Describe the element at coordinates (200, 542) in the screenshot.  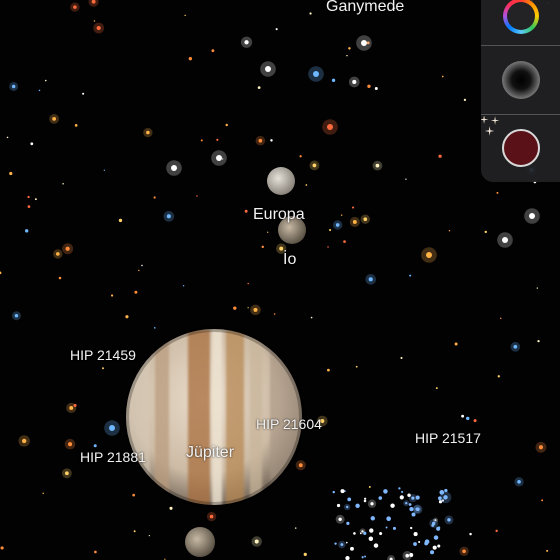
I see `callisto-moon` at that location.